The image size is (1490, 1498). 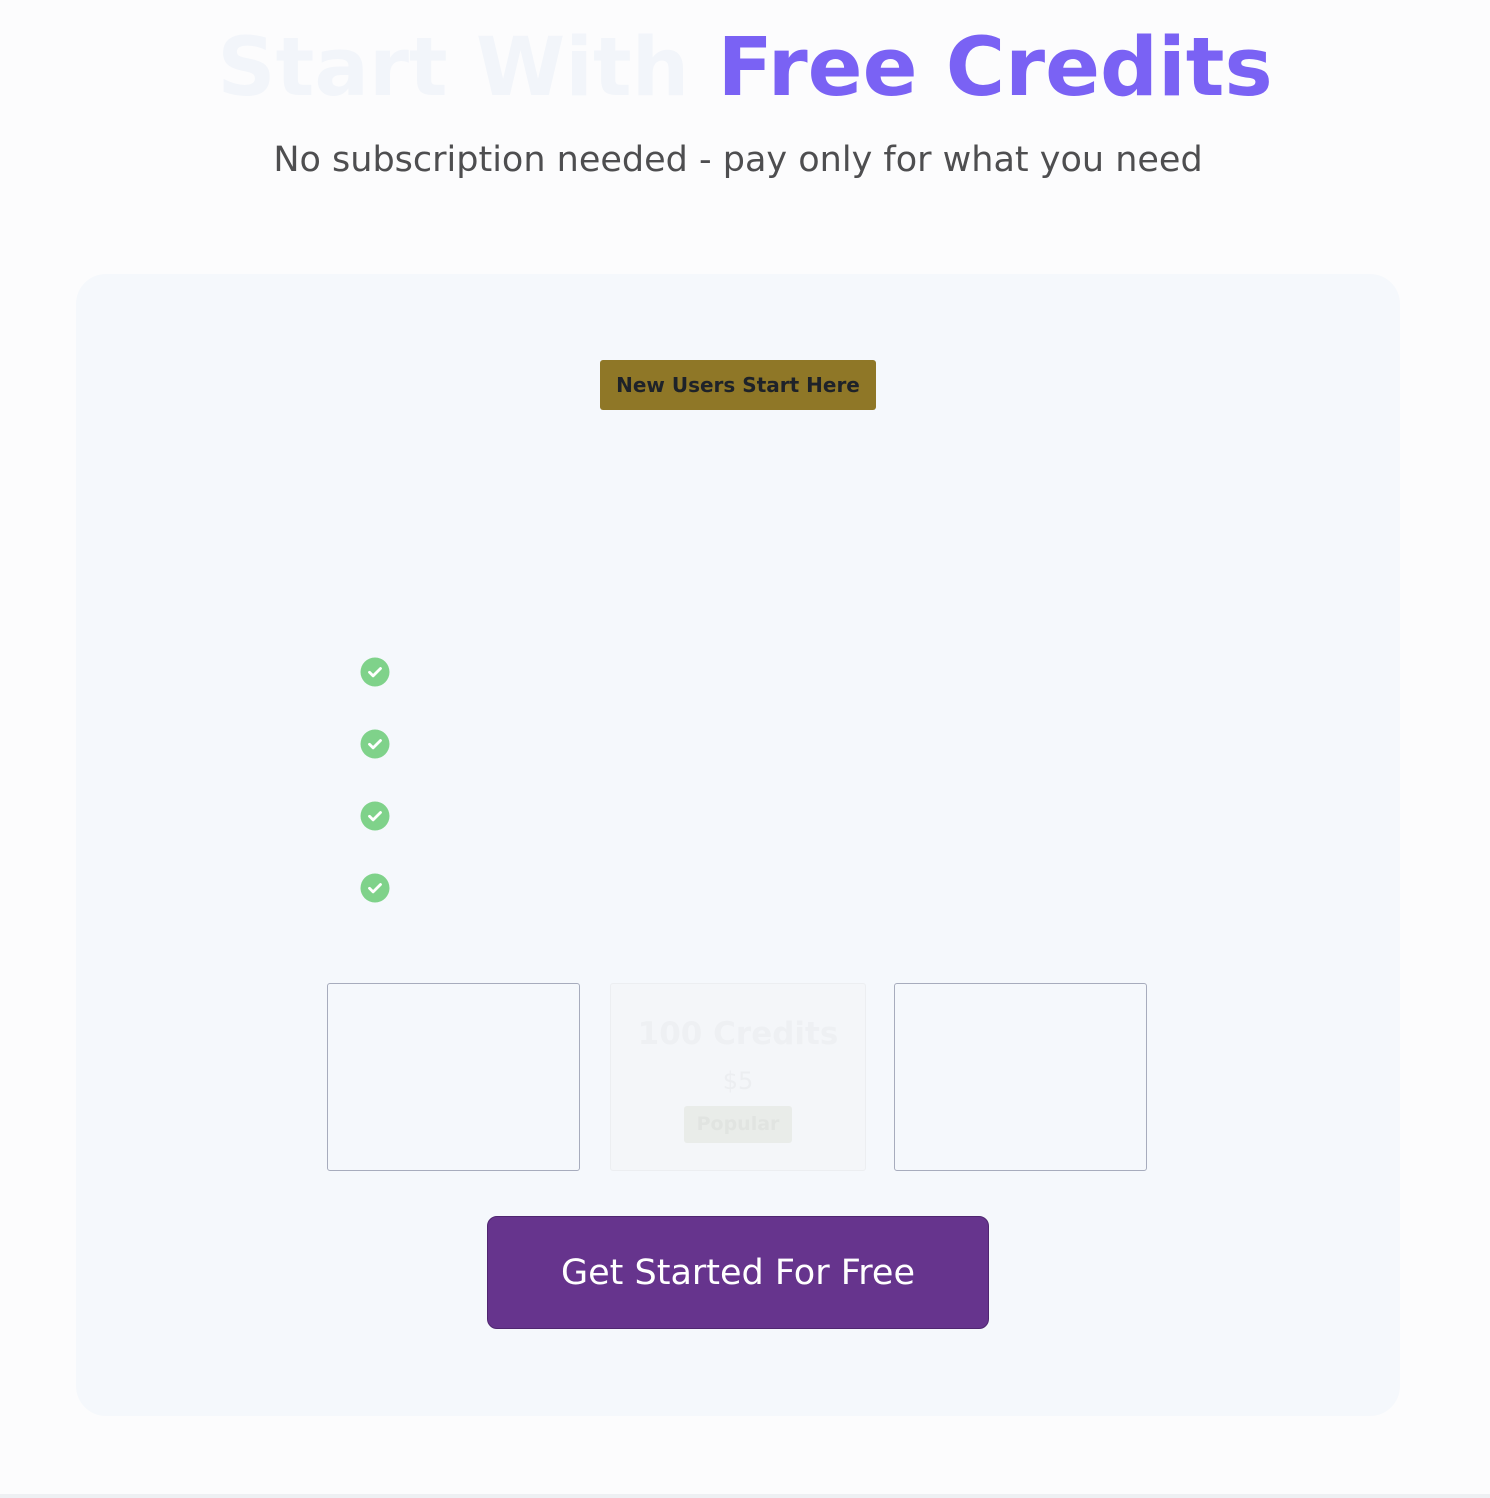 I want to click on new-users-badge: New Users Start Here, so click(x=738, y=385).